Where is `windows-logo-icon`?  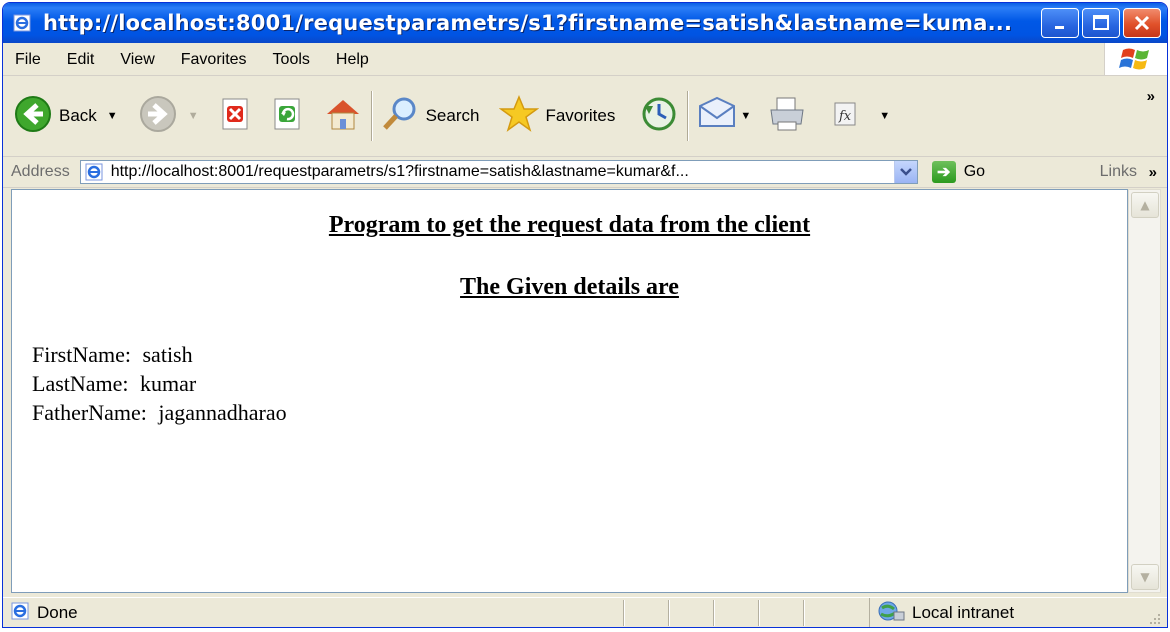 windows-logo-icon is located at coordinates (1135, 59).